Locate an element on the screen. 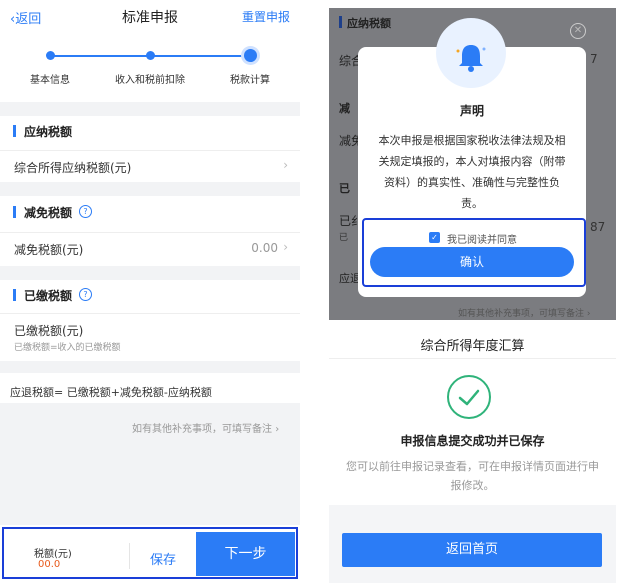 The width and height of the screenshot is (620, 583). bg-row: 已 is located at coordinates (344, 188).